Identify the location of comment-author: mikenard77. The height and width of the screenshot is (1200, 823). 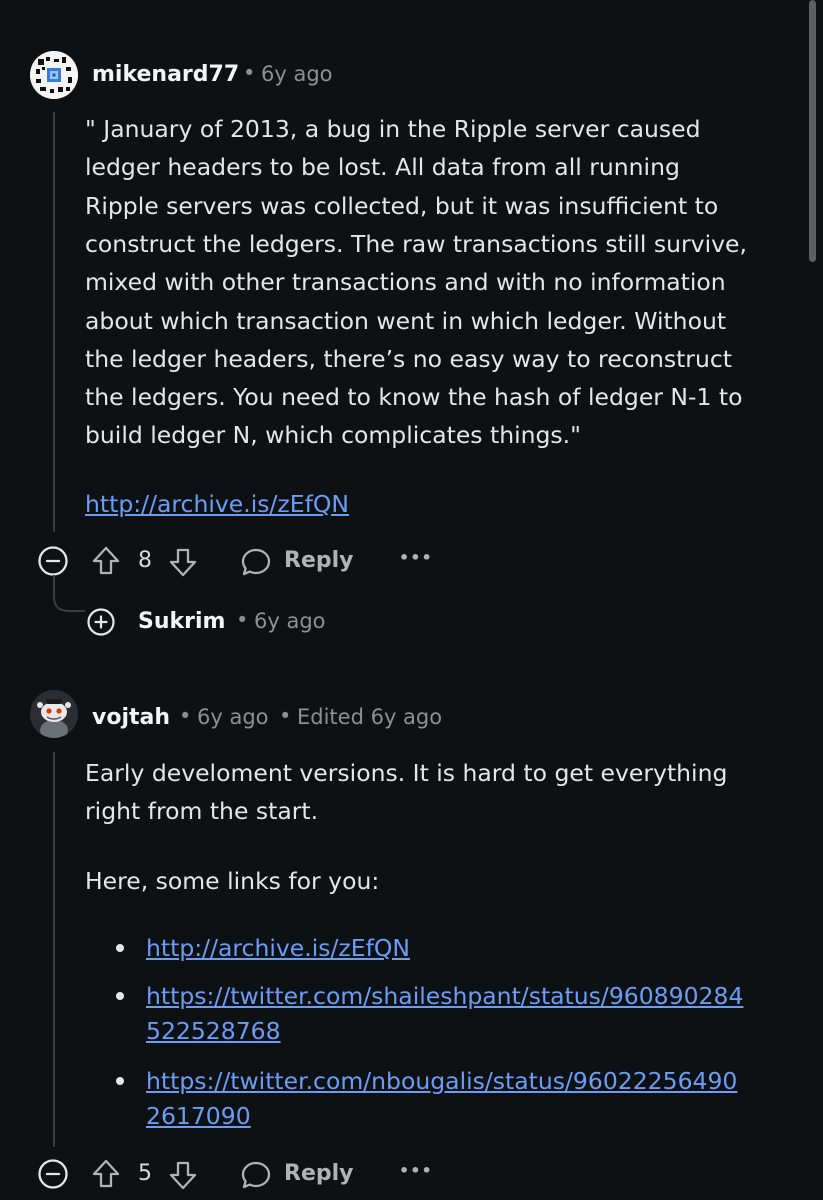
(165, 74).